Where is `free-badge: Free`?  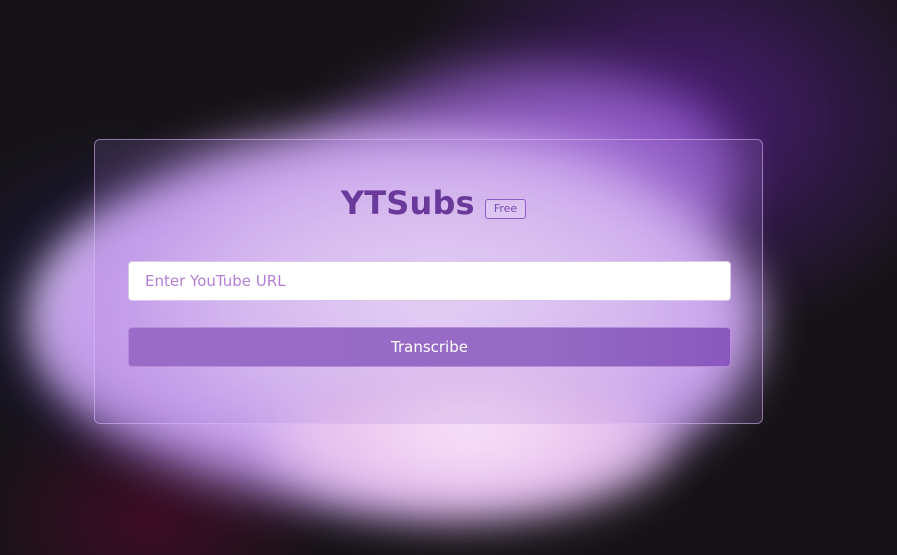 free-badge: Free is located at coordinates (505, 209).